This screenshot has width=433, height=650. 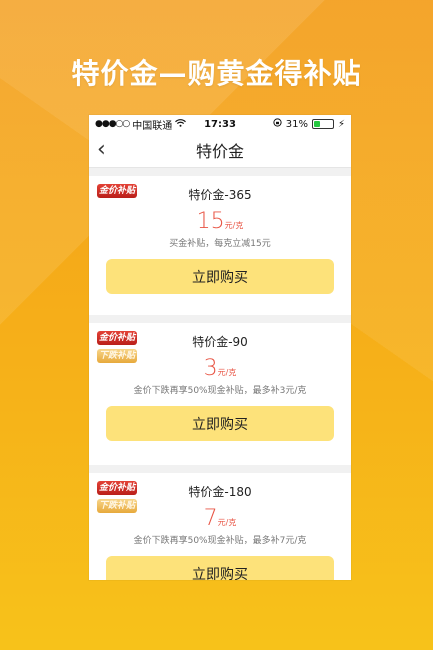 I want to click on page-title: 特价金, so click(x=219, y=151).